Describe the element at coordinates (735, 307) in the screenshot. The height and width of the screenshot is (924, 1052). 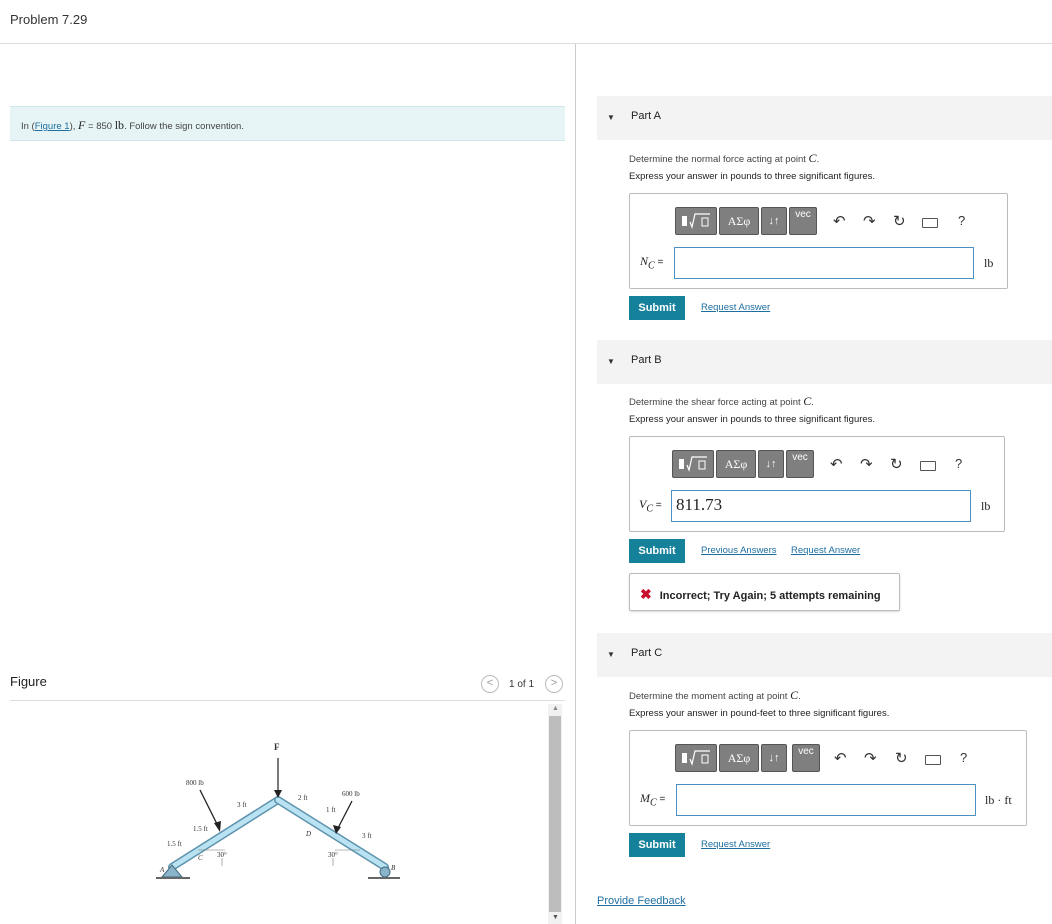
I see `part-a-request-answer-link: Request Answer` at that location.